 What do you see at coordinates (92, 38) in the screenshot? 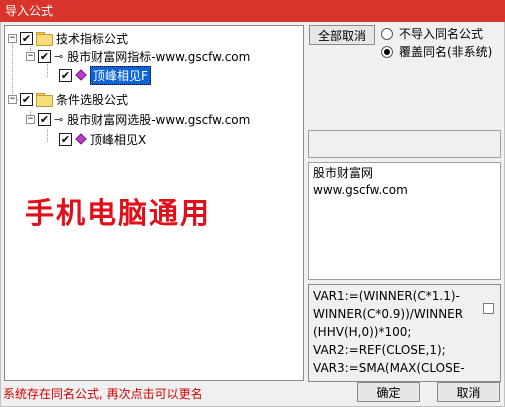
I see `tree-node-label: 技术指标公式` at bounding box center [92, 38].